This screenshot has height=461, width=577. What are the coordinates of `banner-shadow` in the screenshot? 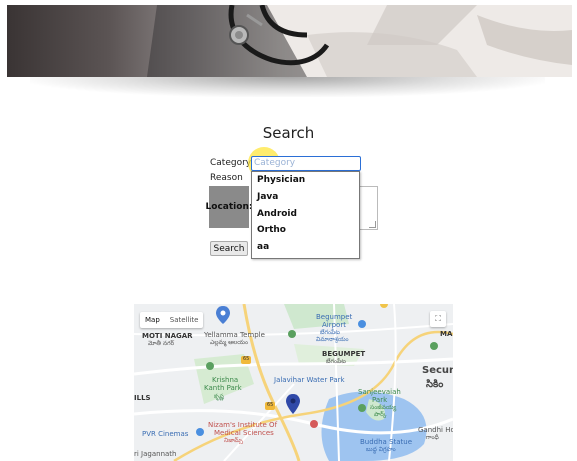 It's located at (287, 87).